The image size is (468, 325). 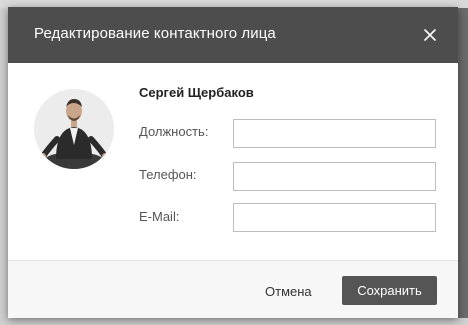 What do you see at coordinates (155, 33) in the screenshot?
I see `dialog-title: Редактирование контактного лица` at bounding box center [155, 33].